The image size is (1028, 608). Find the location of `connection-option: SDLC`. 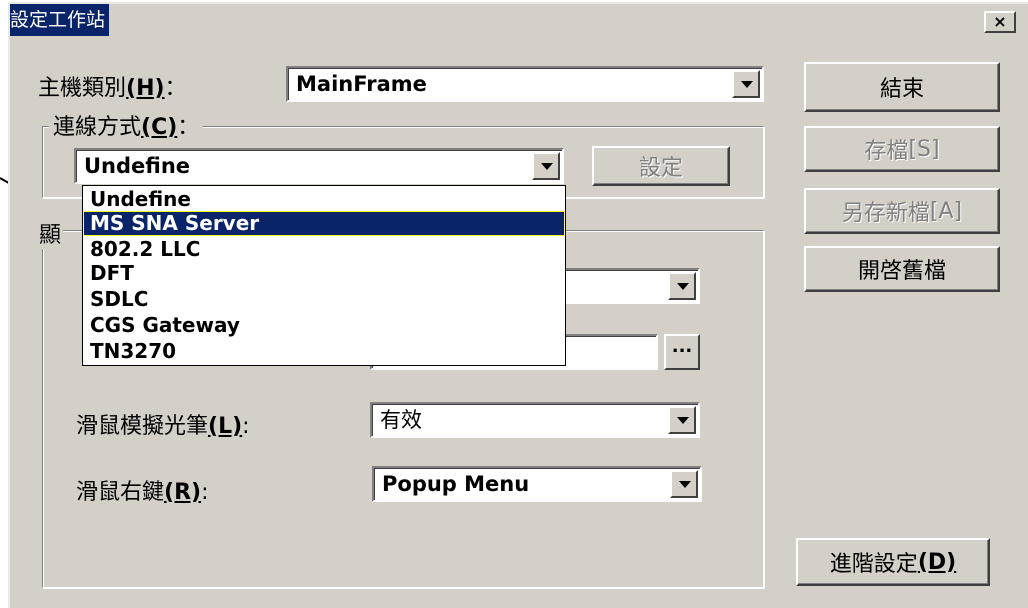

connection-option: SDLC is located at coordinates (324, 299).